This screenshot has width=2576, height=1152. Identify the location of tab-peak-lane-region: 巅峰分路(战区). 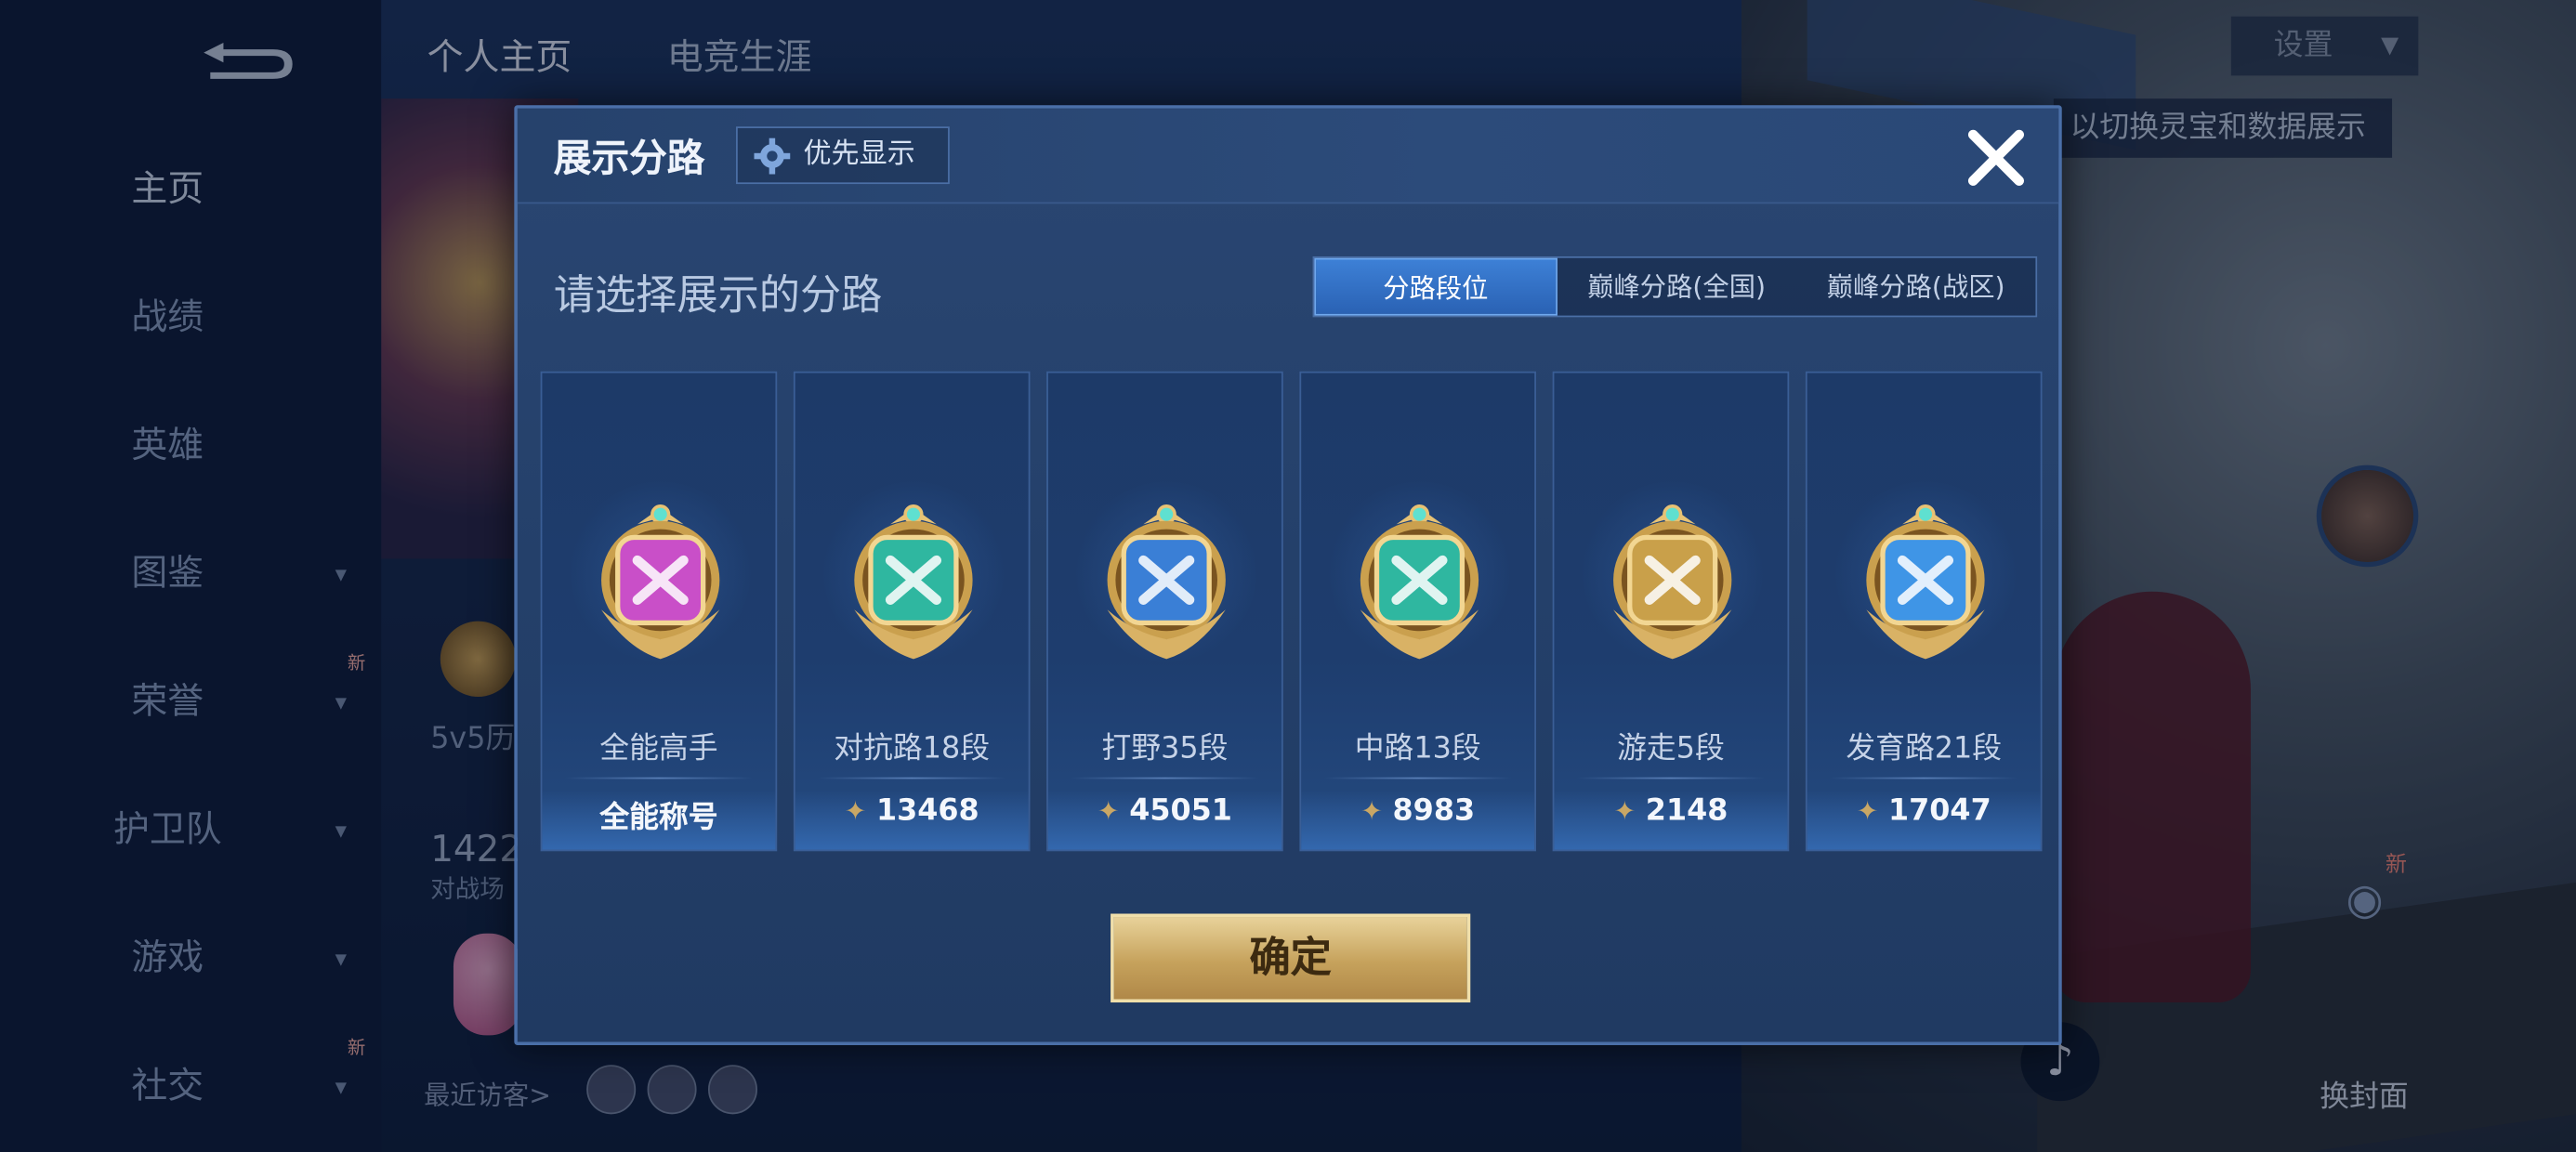
(1916, 287).